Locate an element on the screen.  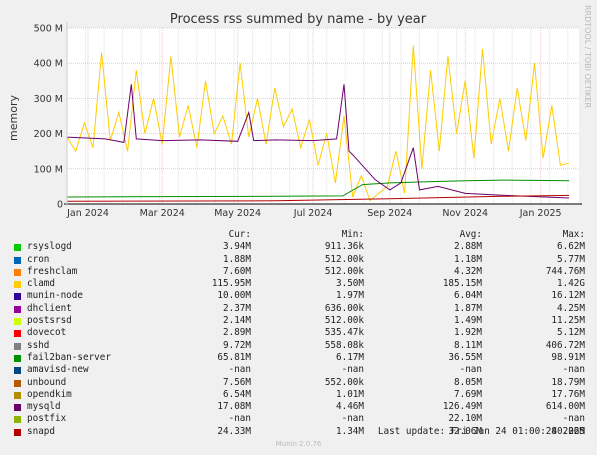
legend-row: mysqld 17.08M 4.46M 126.49M 614.00M is located at coordinates (300, 407).